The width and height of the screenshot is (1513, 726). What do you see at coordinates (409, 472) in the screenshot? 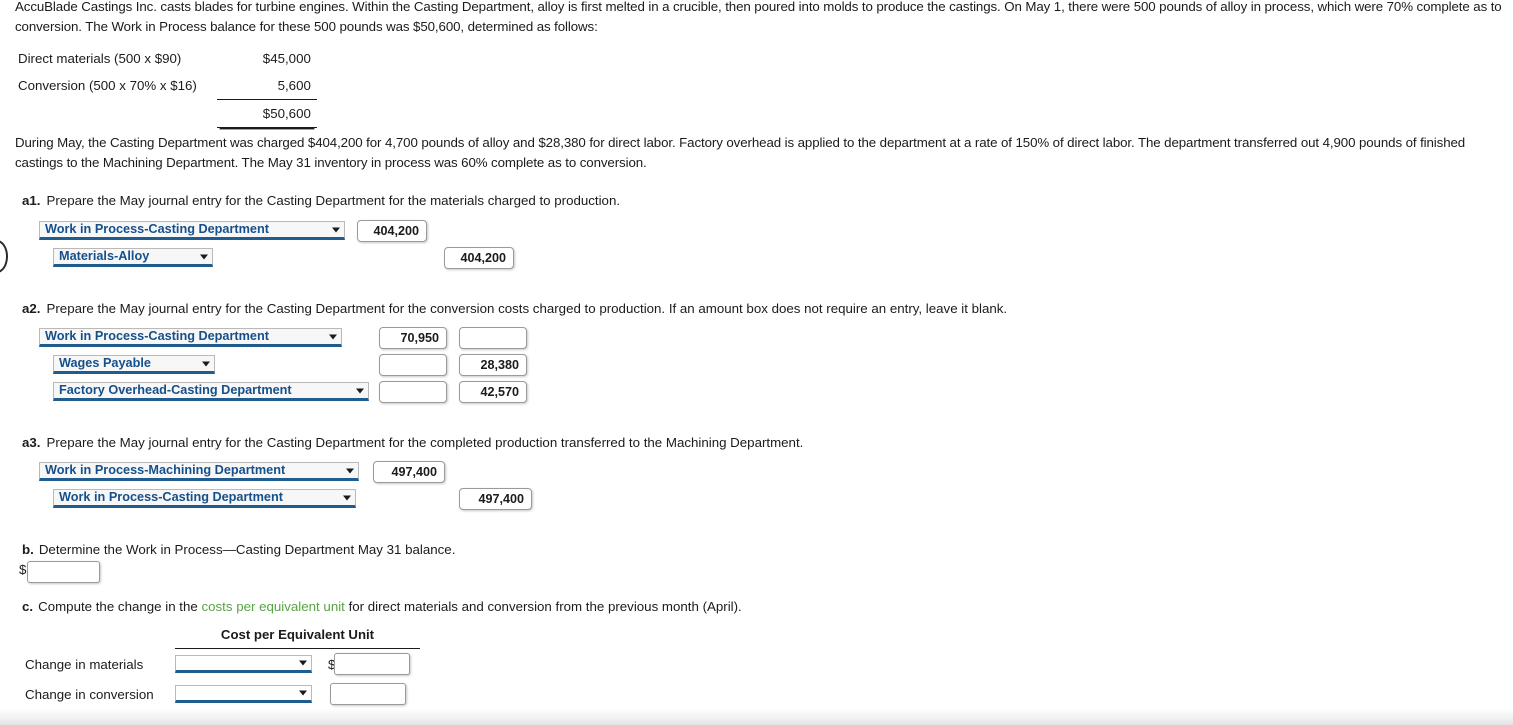
I see `a3-row1-debit-input: 497,400` at bounding box center [409, 472].